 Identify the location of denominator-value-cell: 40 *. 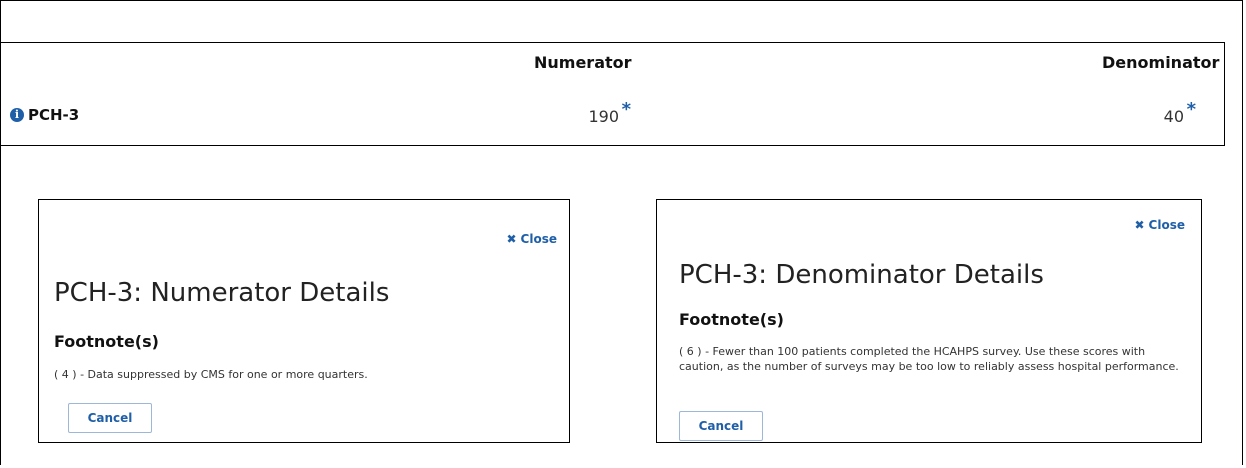
(1179, 112).